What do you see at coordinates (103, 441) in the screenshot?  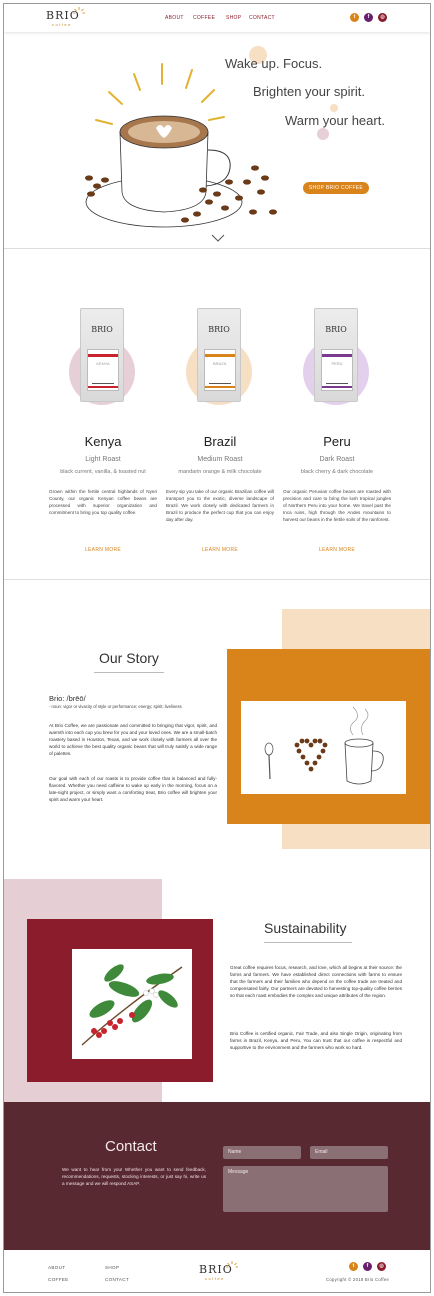 I see `product-name: Kenya` at bounding box center [103, 441].